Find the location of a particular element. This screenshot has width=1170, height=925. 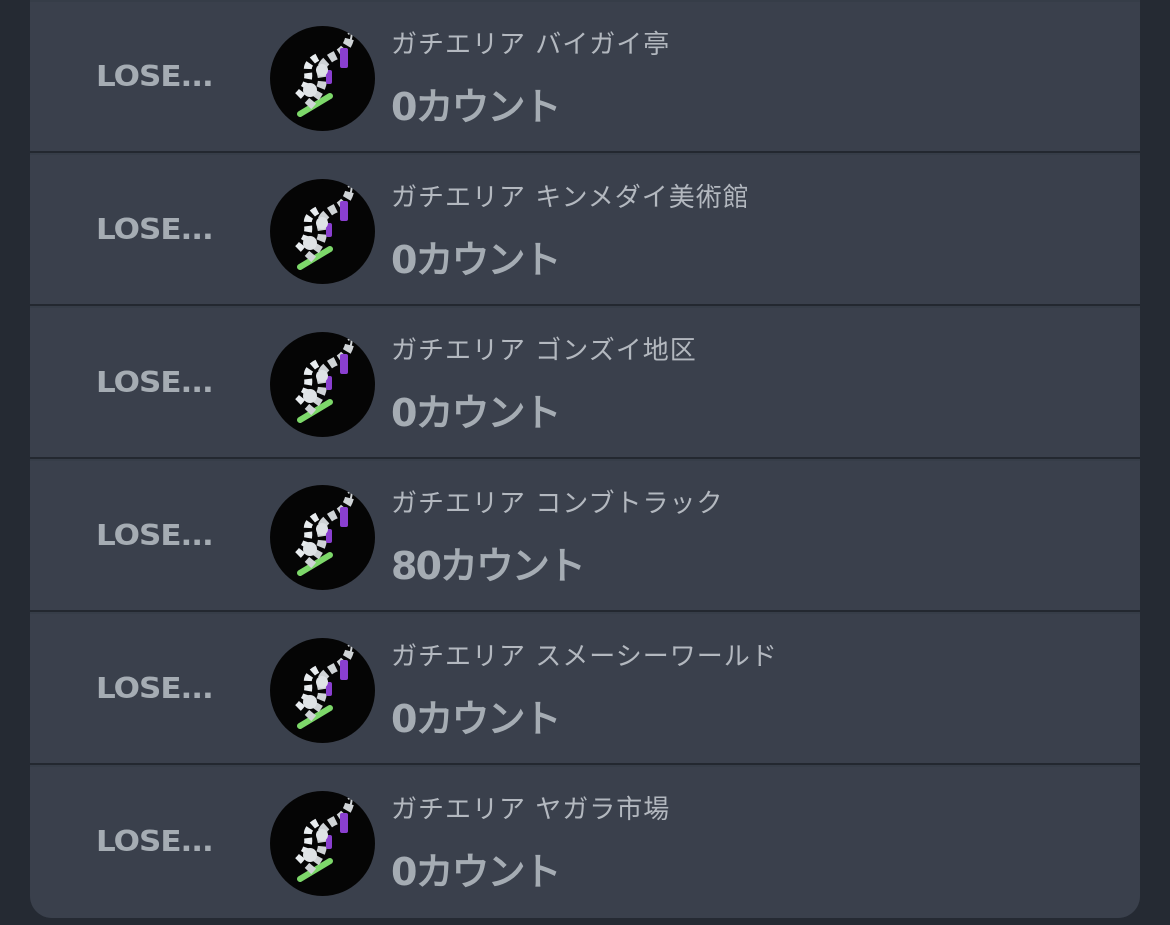

stage-name: ガチエリア ヤガラ市場 is located at coordinates (531, 810).